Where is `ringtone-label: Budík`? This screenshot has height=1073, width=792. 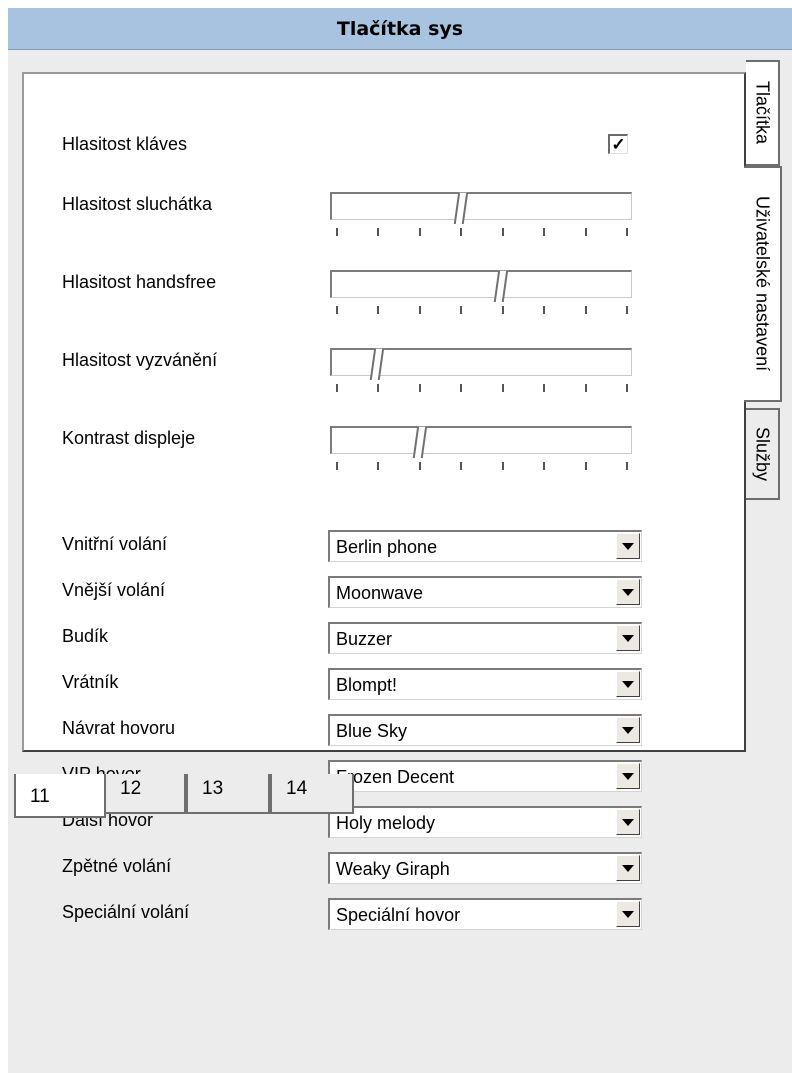
ringtone-label: Budík is located at coordinates (85, 636).